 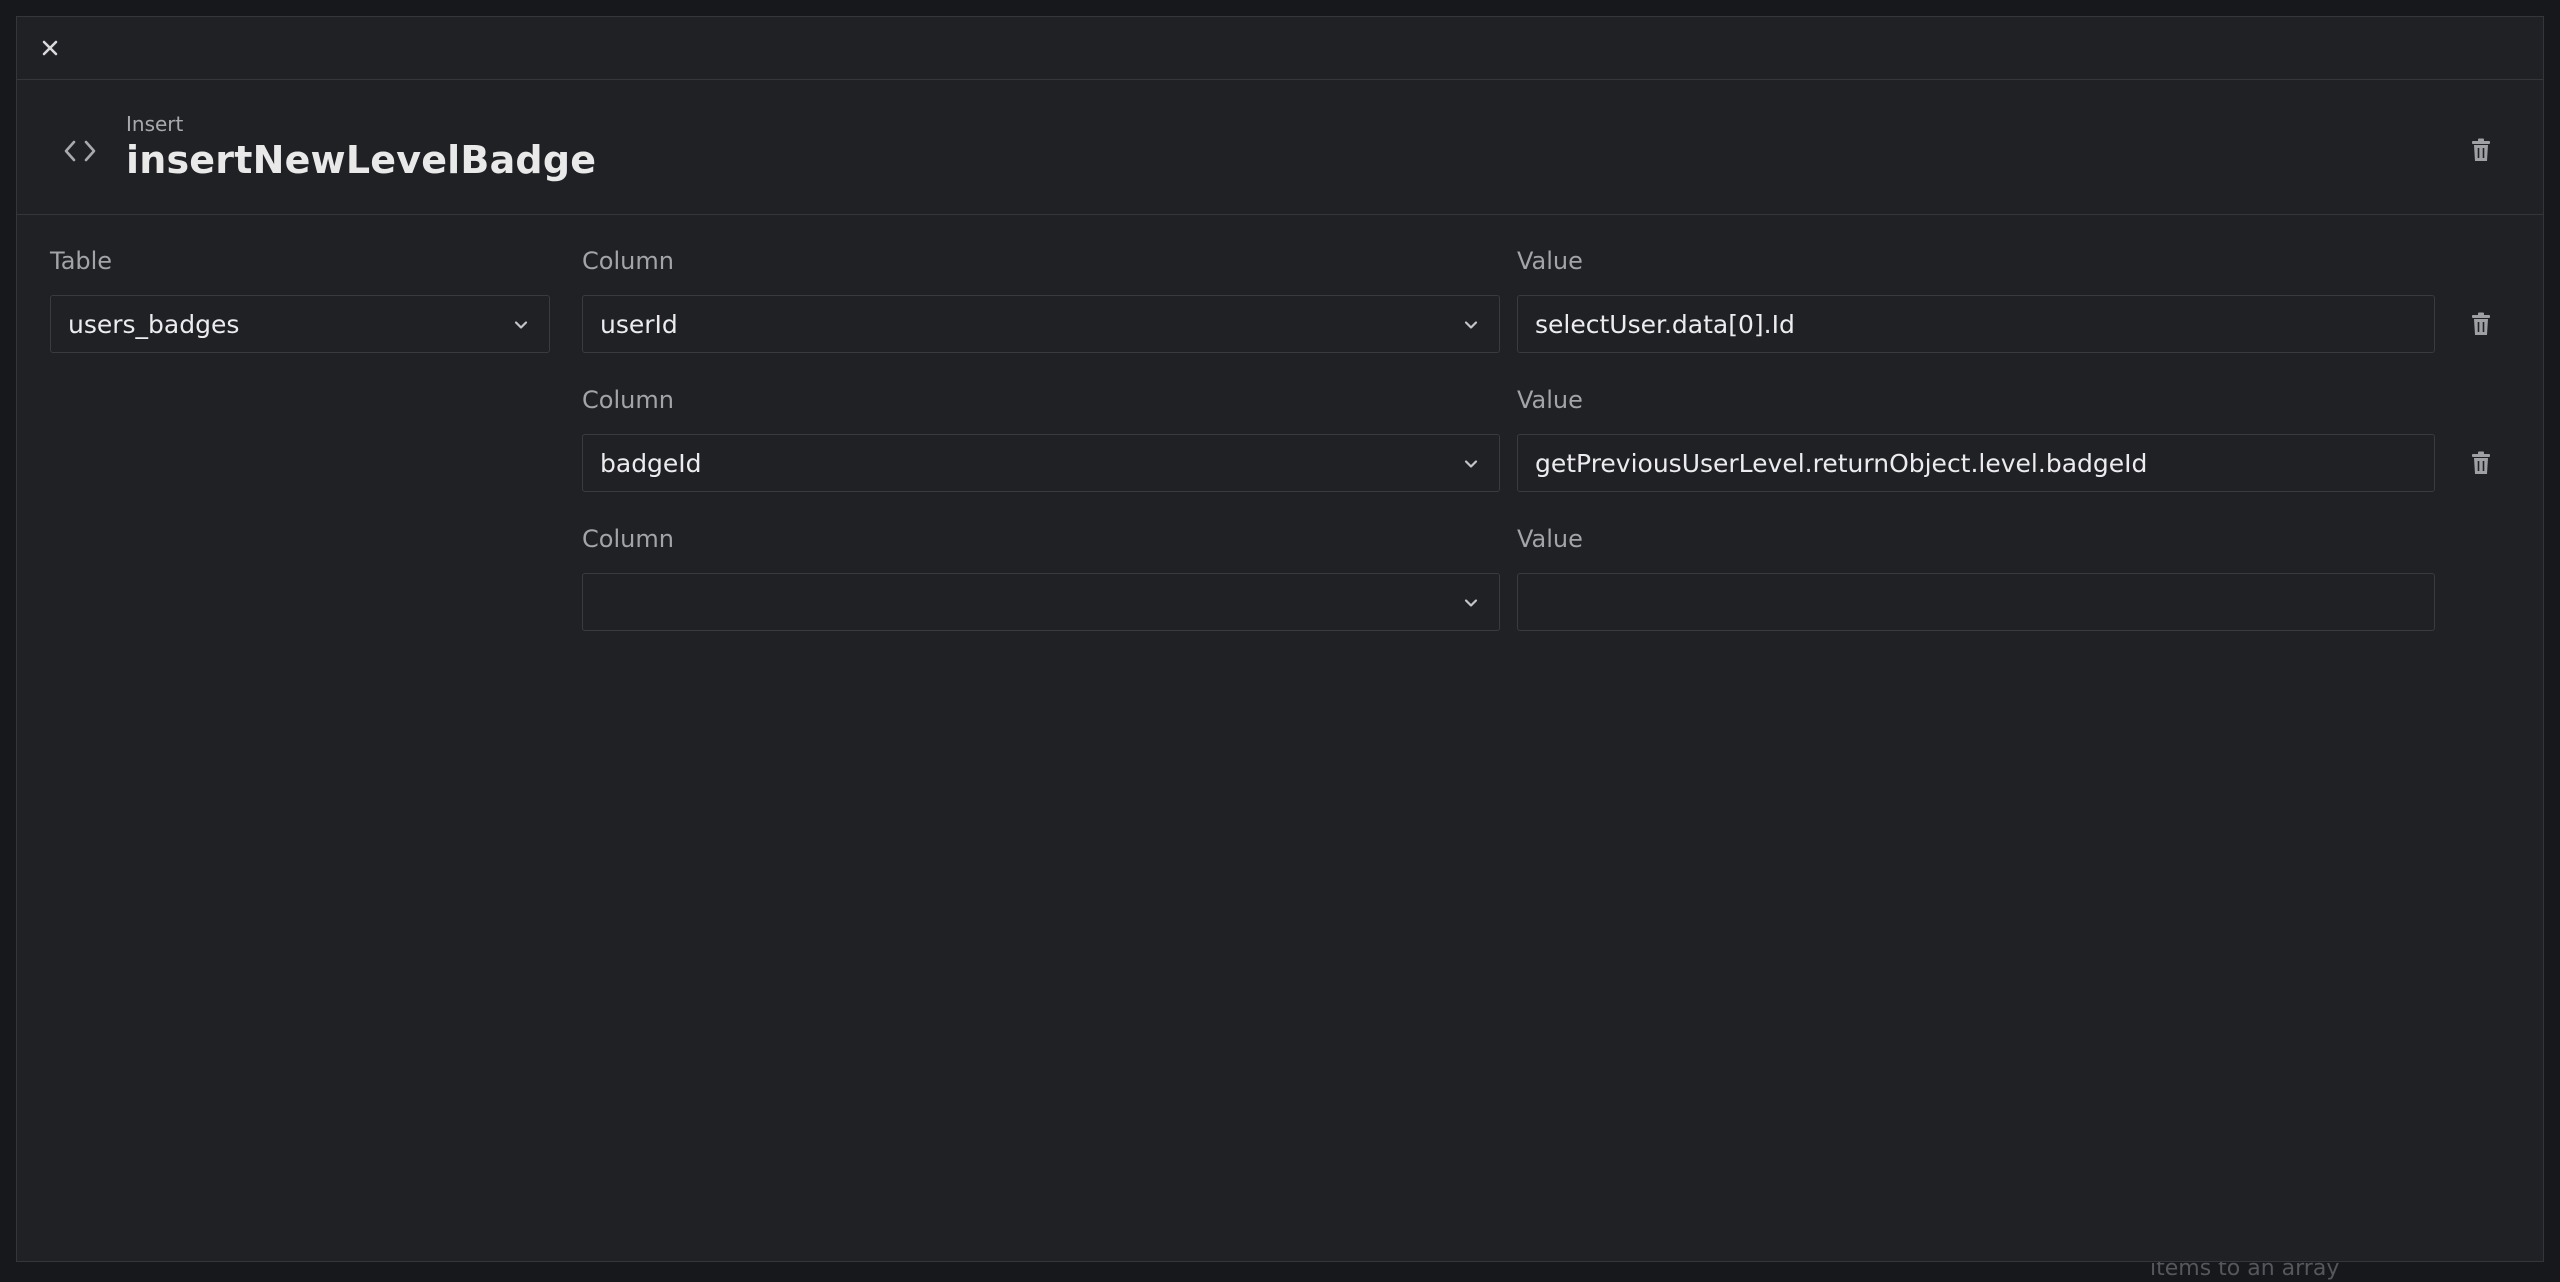 I want to click on table-label: Table, so click(x=81, y=261).